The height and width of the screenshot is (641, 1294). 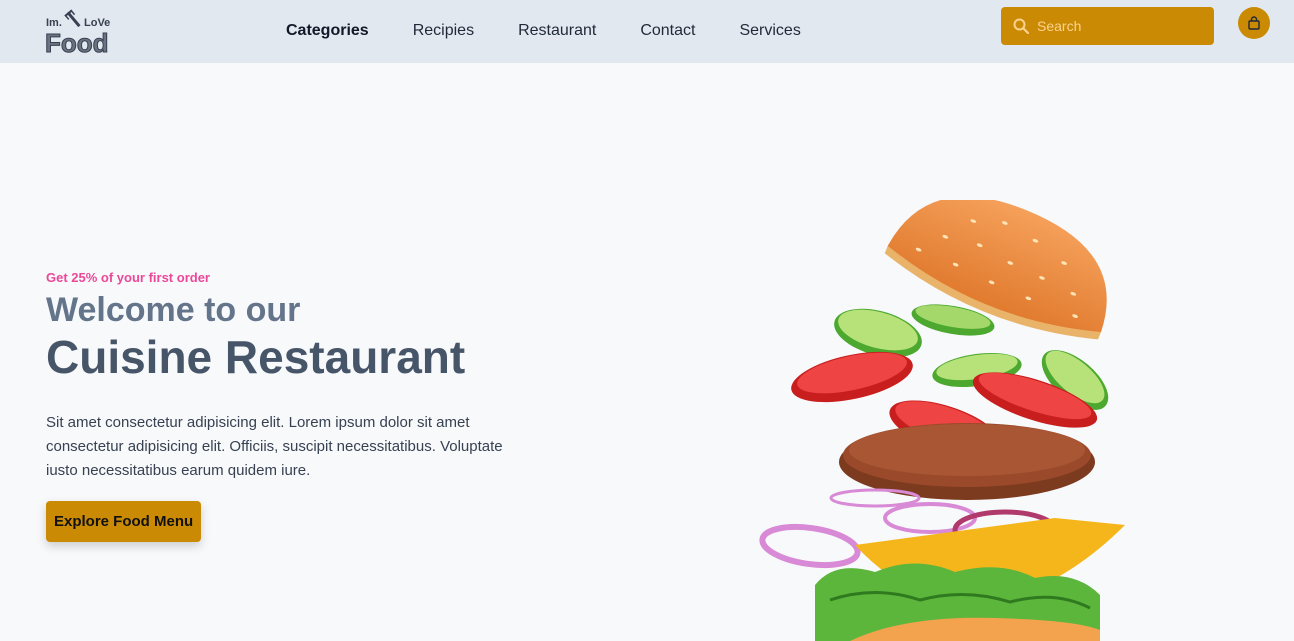 I want to click on nav-item-services: Services, so click(x=769, y=31).